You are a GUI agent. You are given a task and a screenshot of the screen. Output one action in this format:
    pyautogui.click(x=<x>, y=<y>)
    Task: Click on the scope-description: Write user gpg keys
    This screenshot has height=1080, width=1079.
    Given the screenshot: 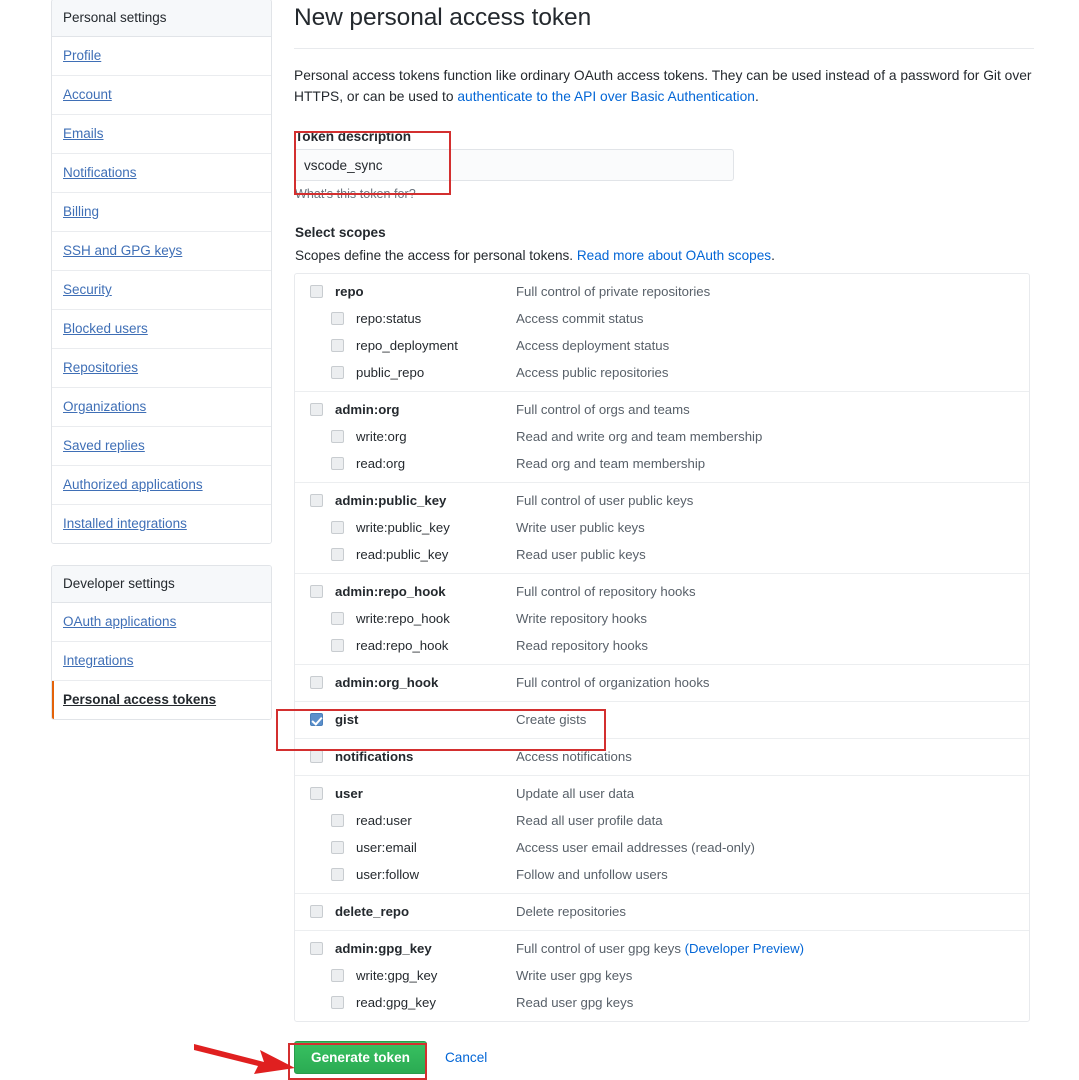 What is the action you would take?
    pyautogui.click(x=574, y=975)
    